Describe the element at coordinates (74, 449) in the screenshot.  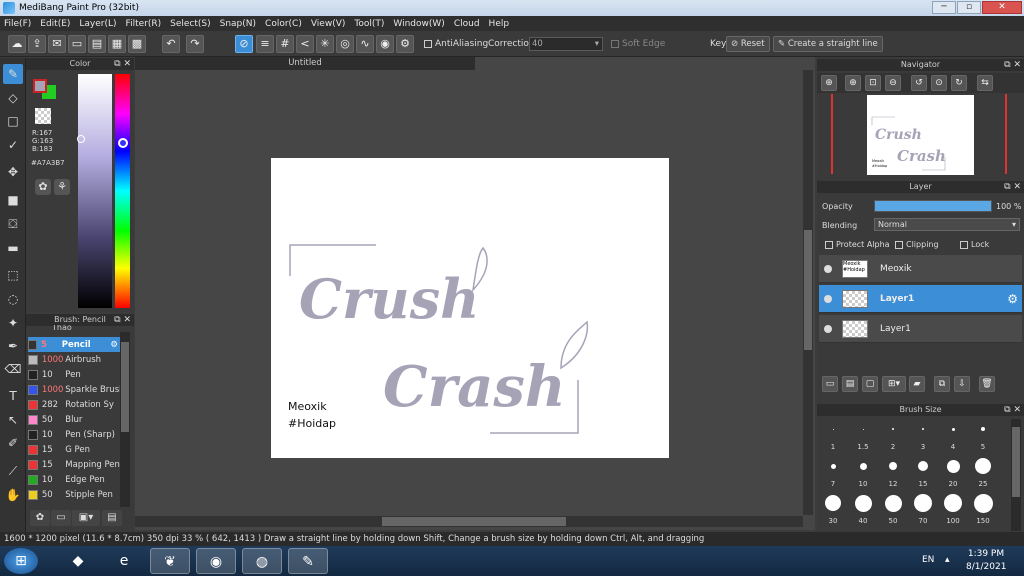
I see `brush-item: 15 G Pen` at that location.